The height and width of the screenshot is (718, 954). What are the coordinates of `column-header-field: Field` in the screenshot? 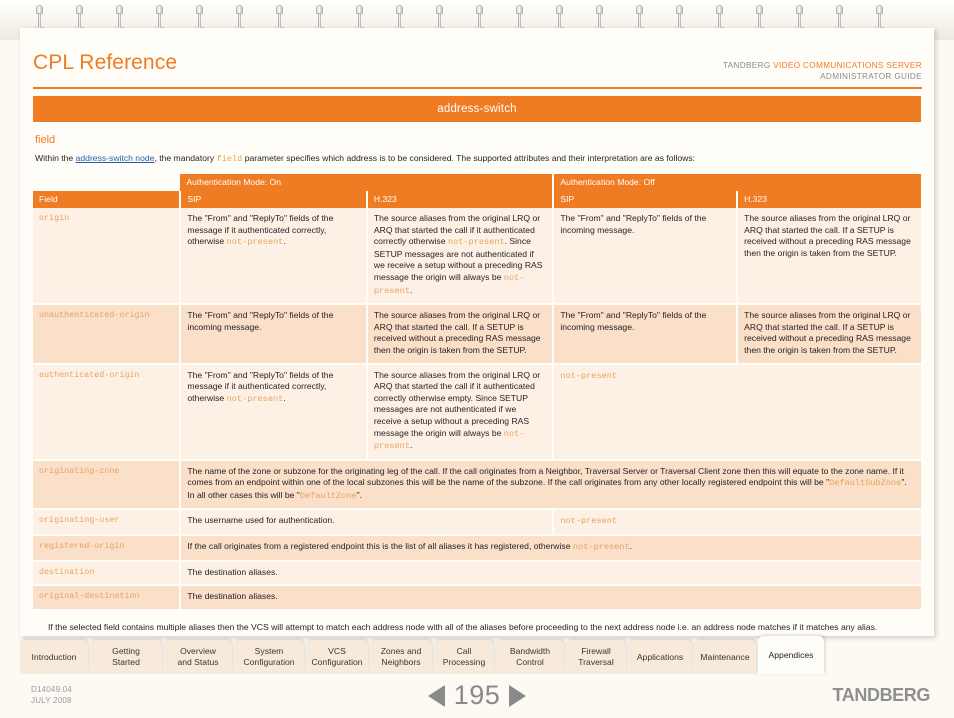 It's located at (107, 199).